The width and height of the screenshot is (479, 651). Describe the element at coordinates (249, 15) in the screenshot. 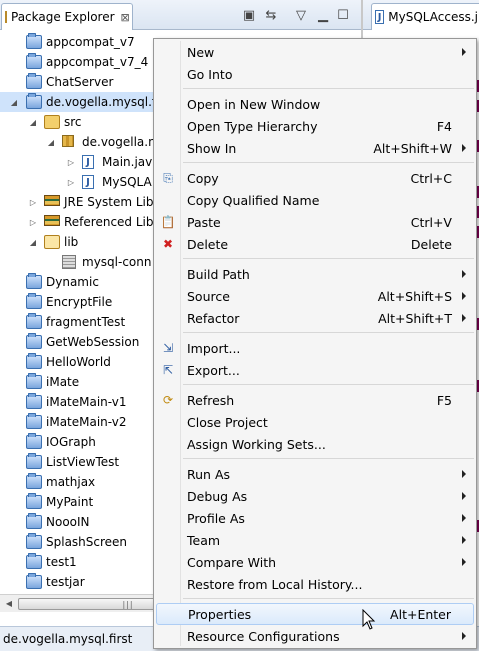

I see `collapse-all-icon: ▣` at that location.